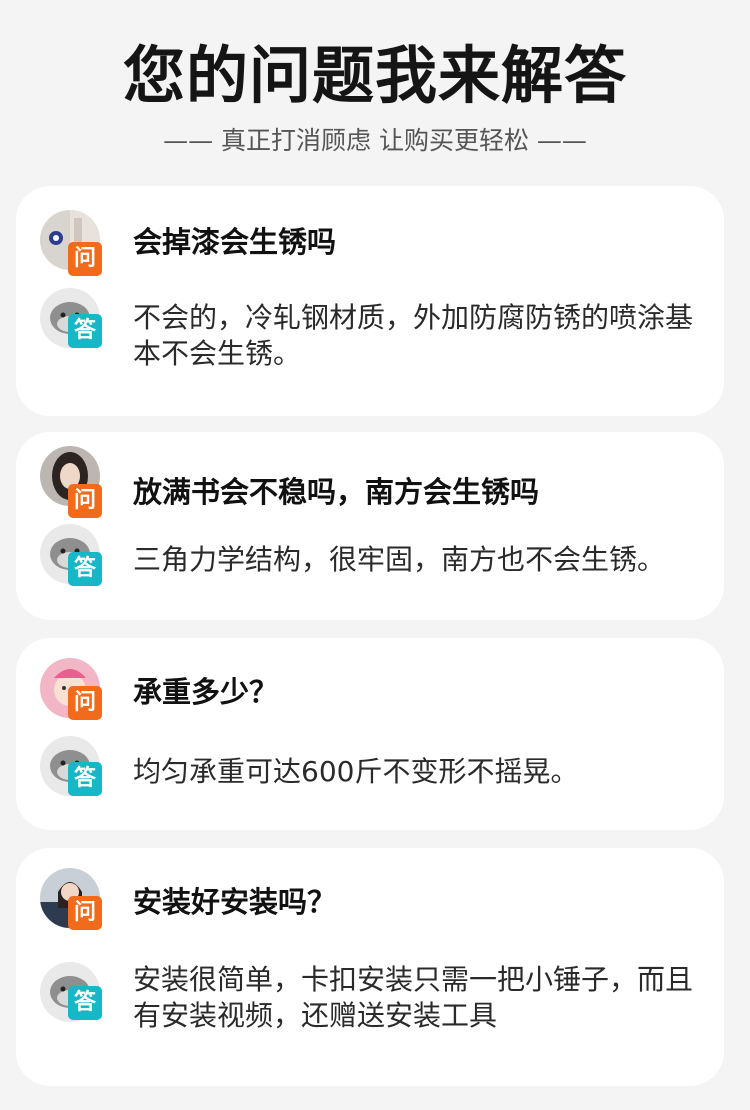 The height and width of the screenshot is (1110, 750). Describe the element at coordinates (235, 902) in the screenshot. I see `question-text: 安装好安装吗？` at that location.